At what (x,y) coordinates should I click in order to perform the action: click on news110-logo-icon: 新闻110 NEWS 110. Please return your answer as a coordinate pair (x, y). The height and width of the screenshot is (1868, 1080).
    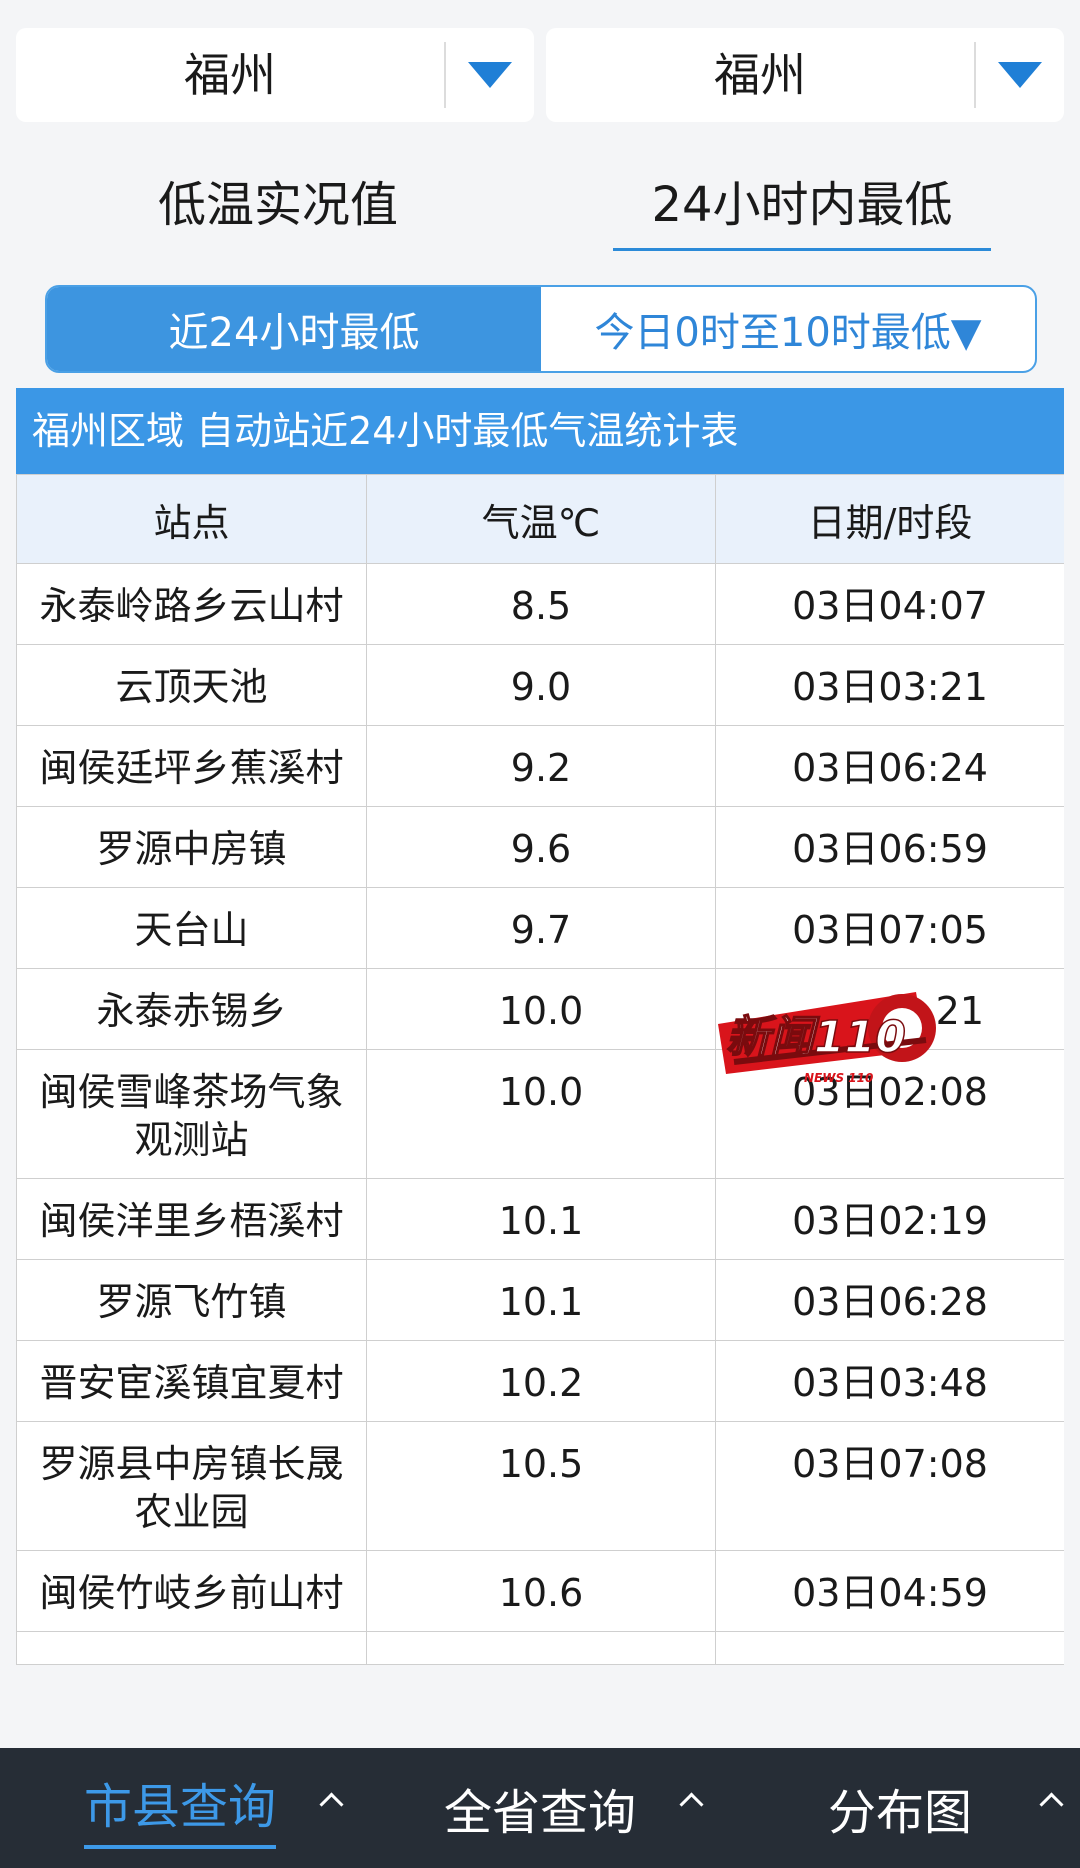
    Looking at the image, I should click on (827, 1027).